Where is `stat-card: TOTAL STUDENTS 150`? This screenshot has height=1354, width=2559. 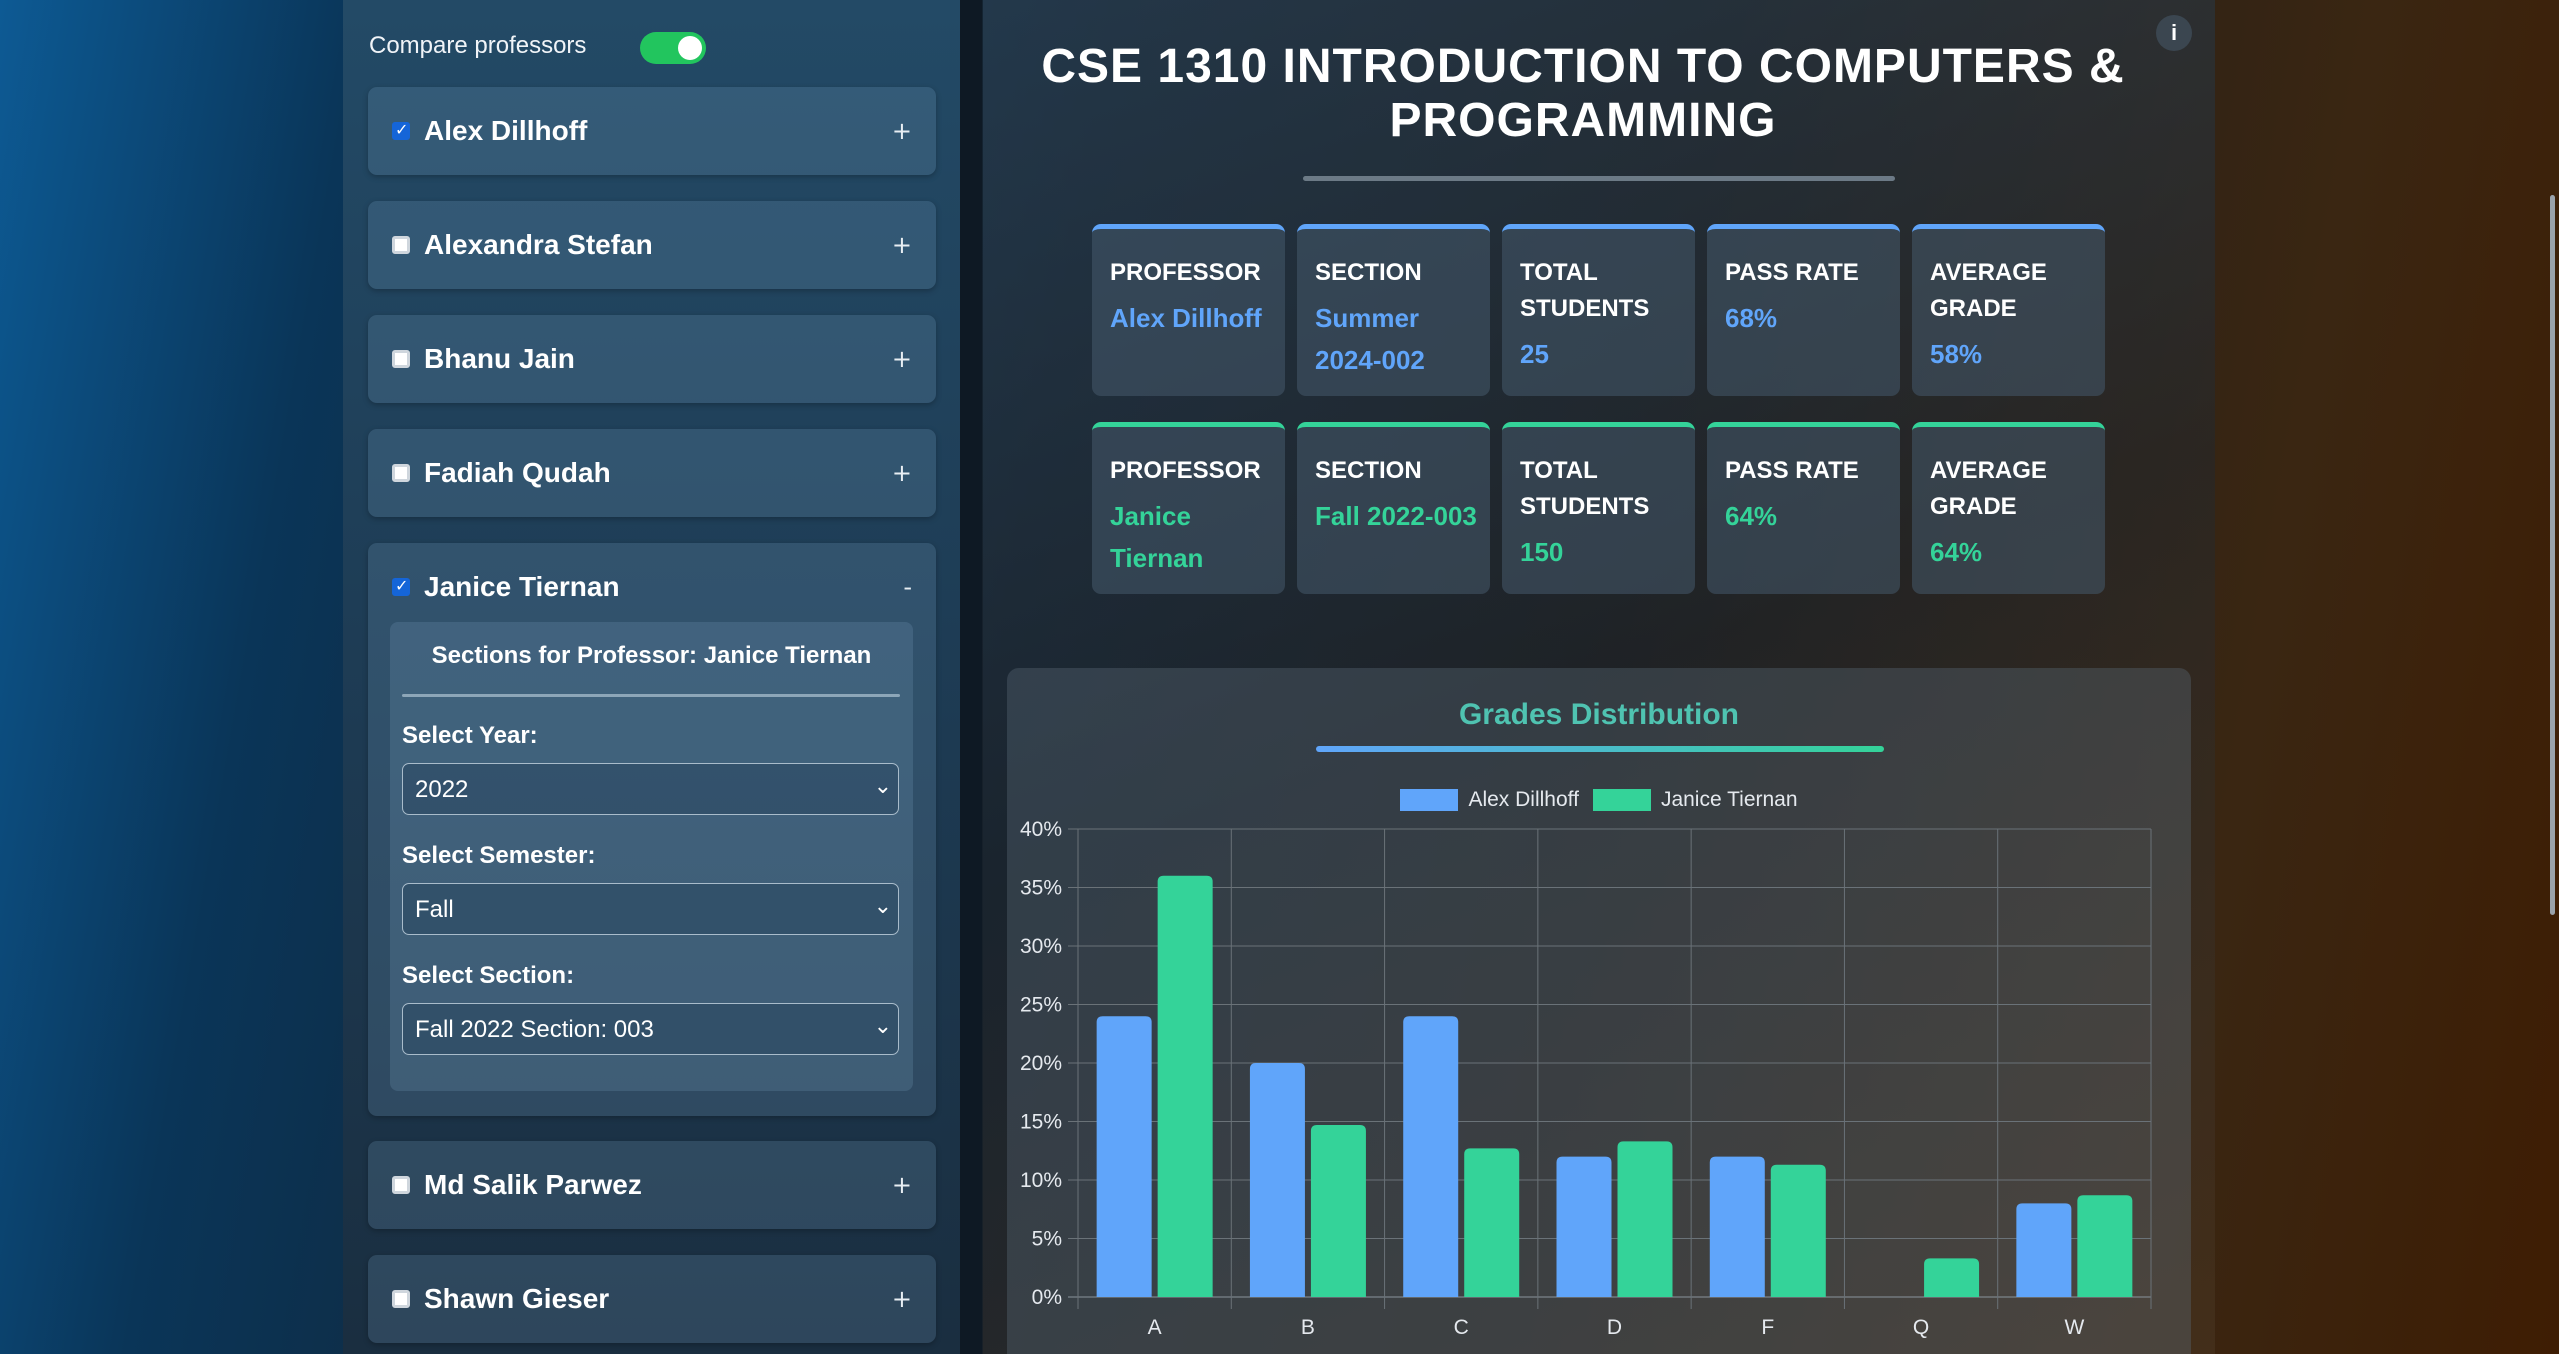
stat-card: TOTAL STUDENTS 150 is located at coordinates (1598, 508).